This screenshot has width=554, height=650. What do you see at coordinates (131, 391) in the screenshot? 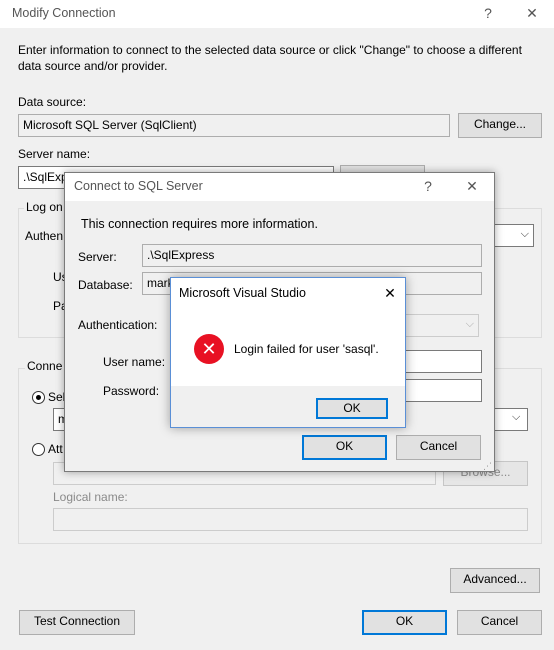
I see `password-label: Password:` at bounding box center [131, 391].